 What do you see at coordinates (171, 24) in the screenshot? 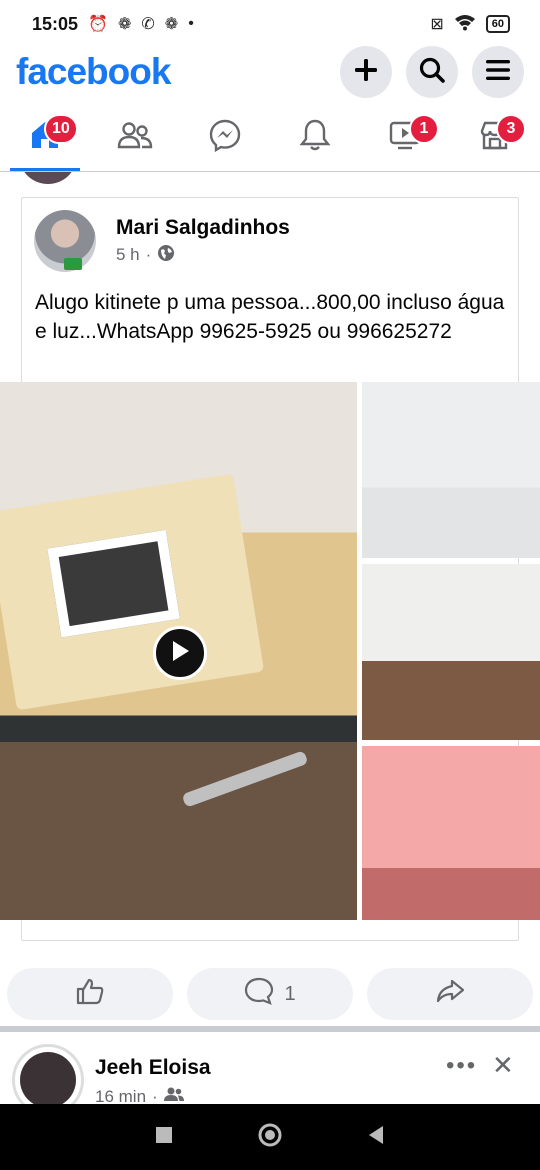
I see `app-notification-icon-2: ❁` at bounding box center [171, 24].